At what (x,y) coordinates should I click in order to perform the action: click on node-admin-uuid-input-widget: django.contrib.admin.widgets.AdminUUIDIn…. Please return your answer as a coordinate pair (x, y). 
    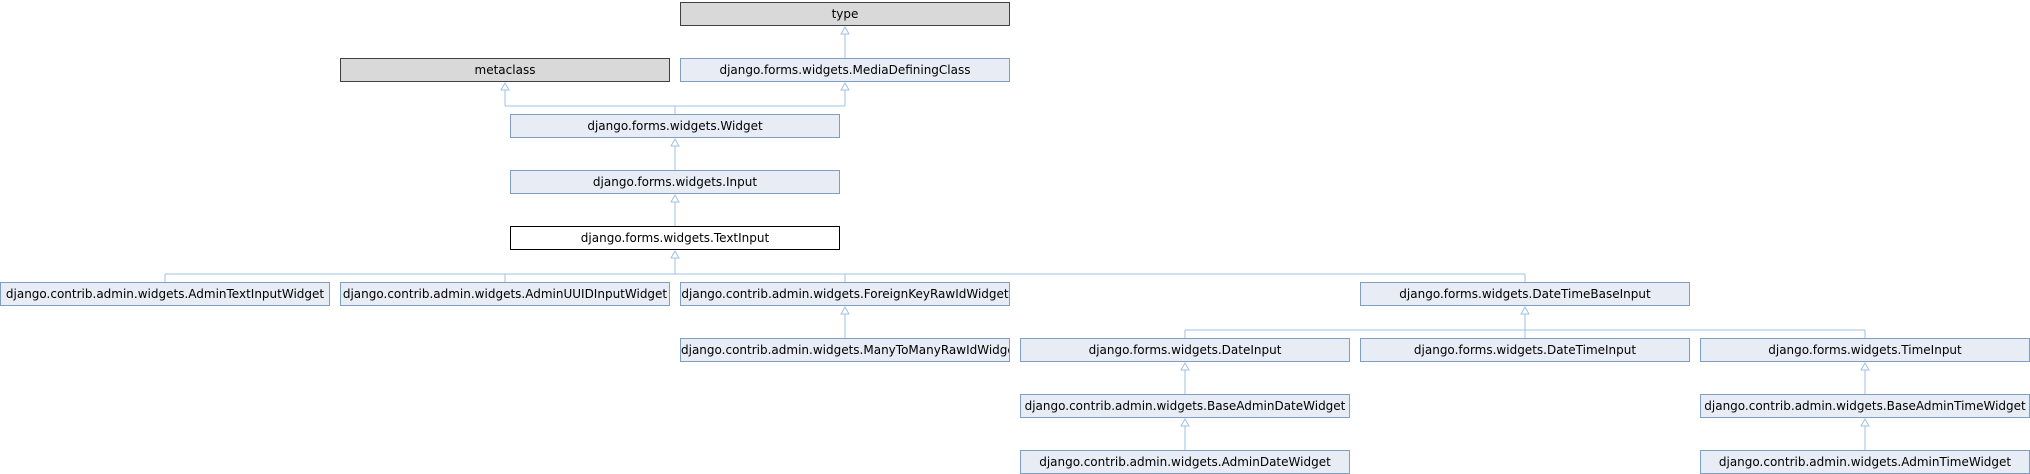
    Looking at the image, I should click on (505, 294).